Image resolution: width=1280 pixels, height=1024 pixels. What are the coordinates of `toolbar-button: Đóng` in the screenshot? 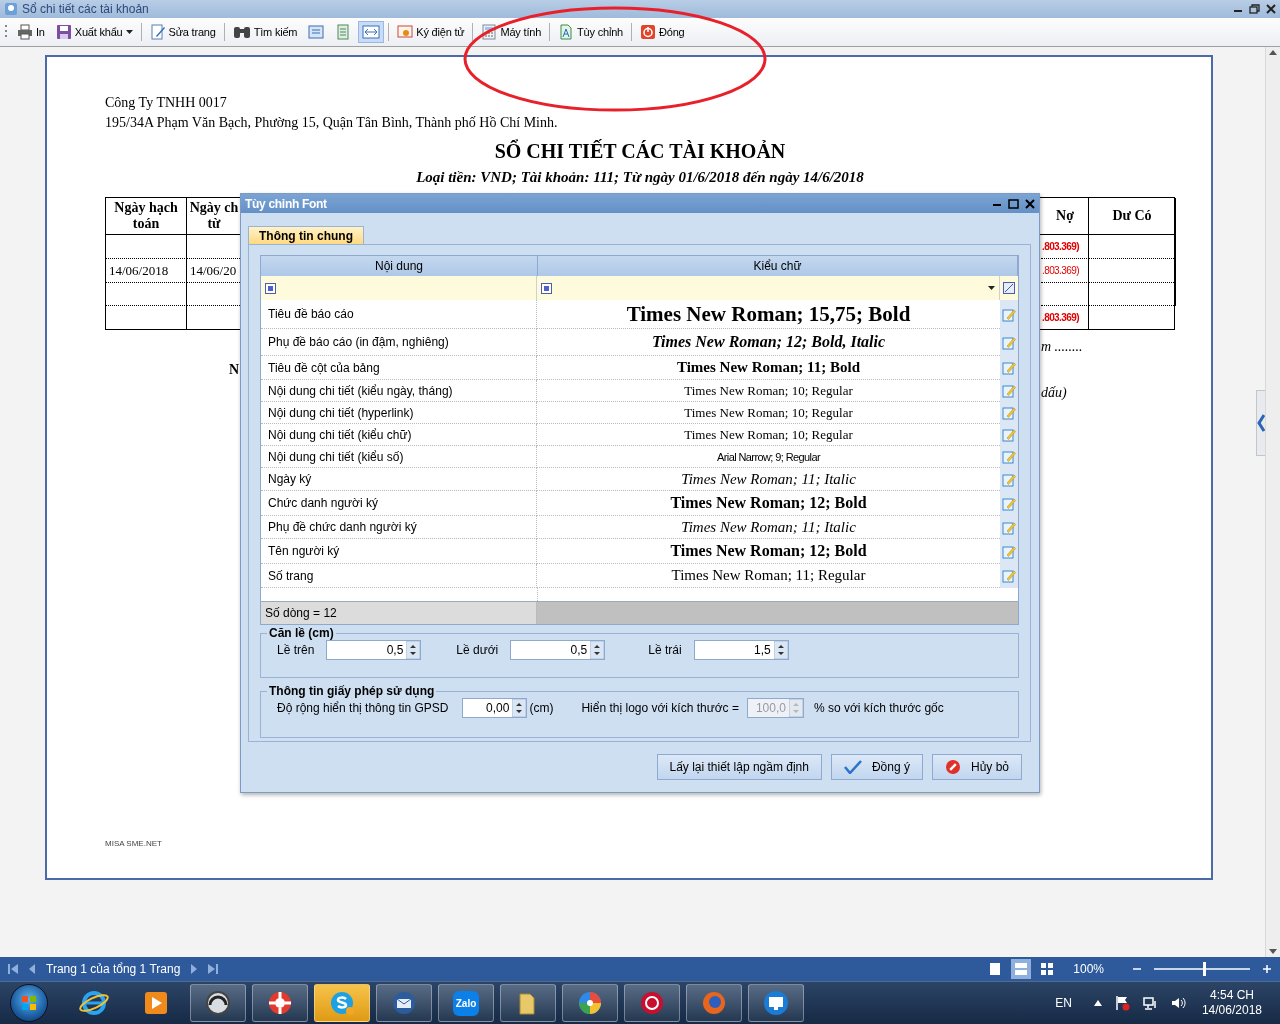 It's located at (662, 32).